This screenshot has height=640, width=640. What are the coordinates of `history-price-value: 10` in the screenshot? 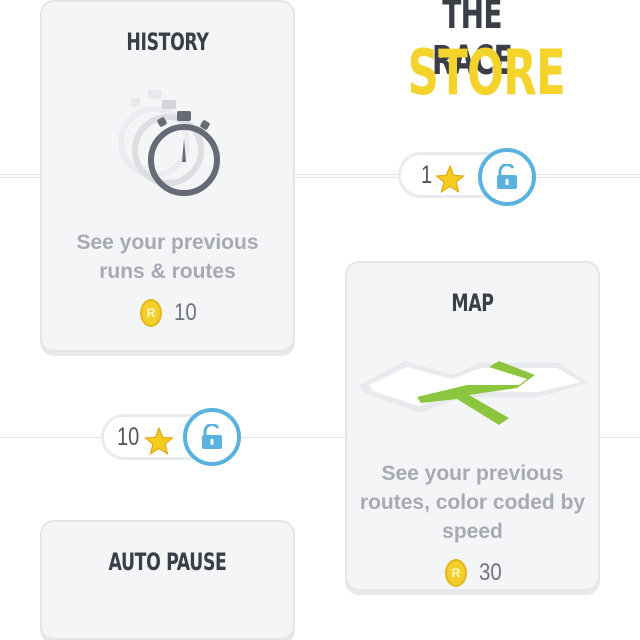 It's located at (185, 312).